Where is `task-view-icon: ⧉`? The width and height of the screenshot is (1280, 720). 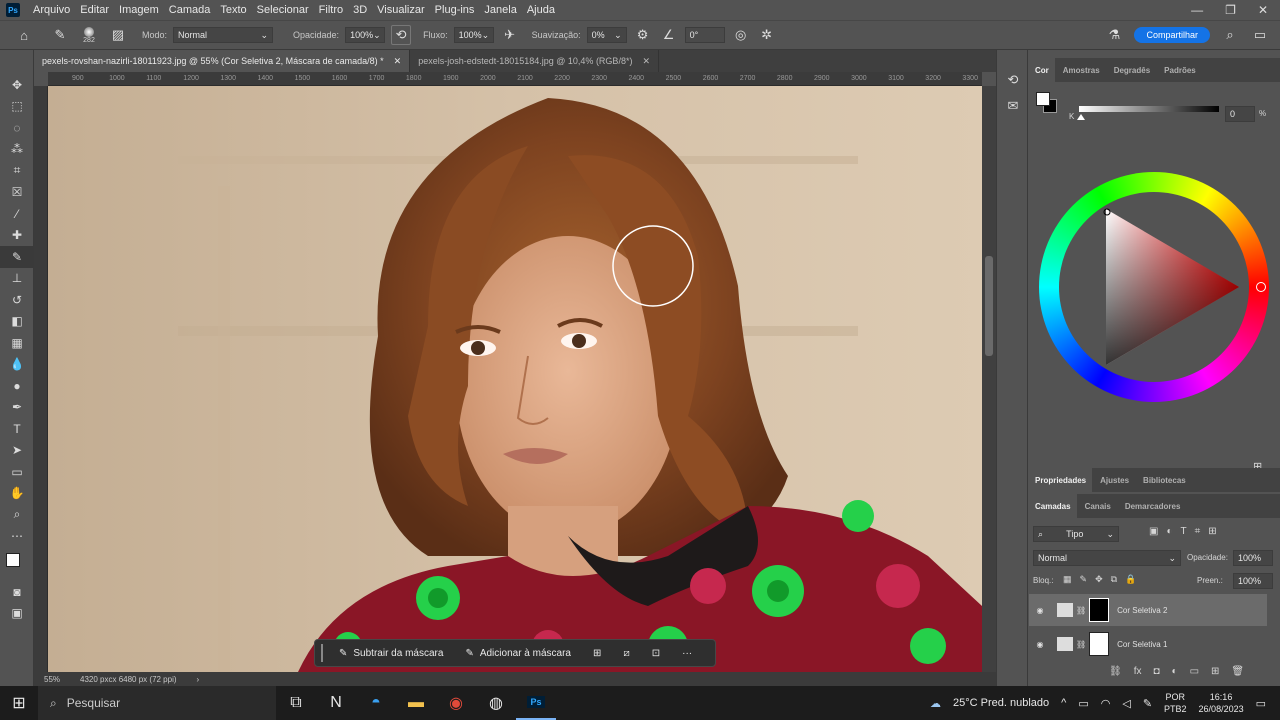 task-view-icon: ⧉ is located at coordinates (296, 703).